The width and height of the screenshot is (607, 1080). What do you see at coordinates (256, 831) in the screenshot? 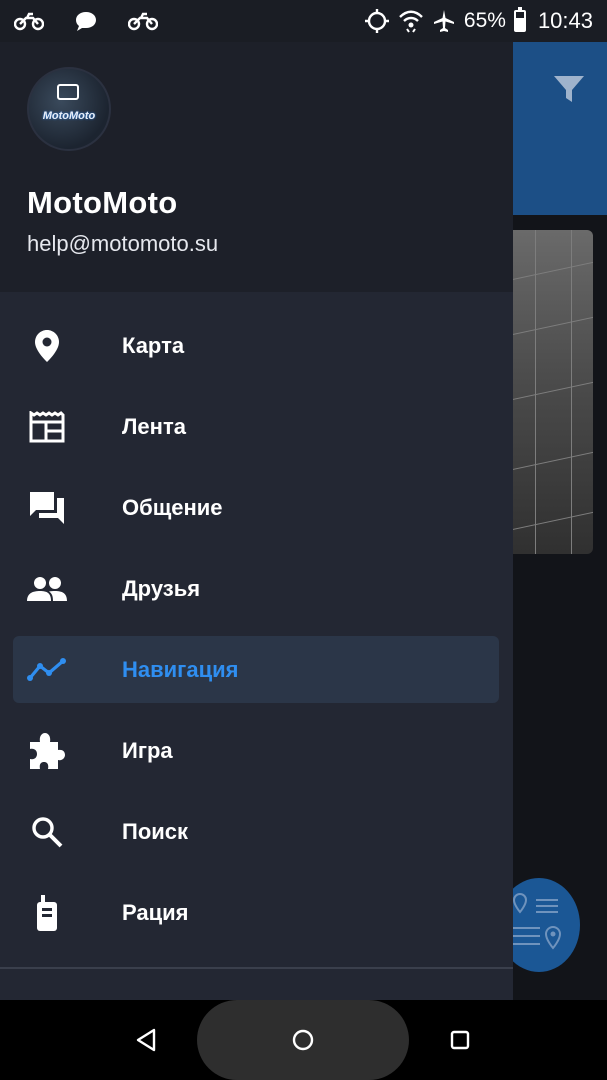
I see `menu-item-search: Поиск` at bounding box center [256, 831].